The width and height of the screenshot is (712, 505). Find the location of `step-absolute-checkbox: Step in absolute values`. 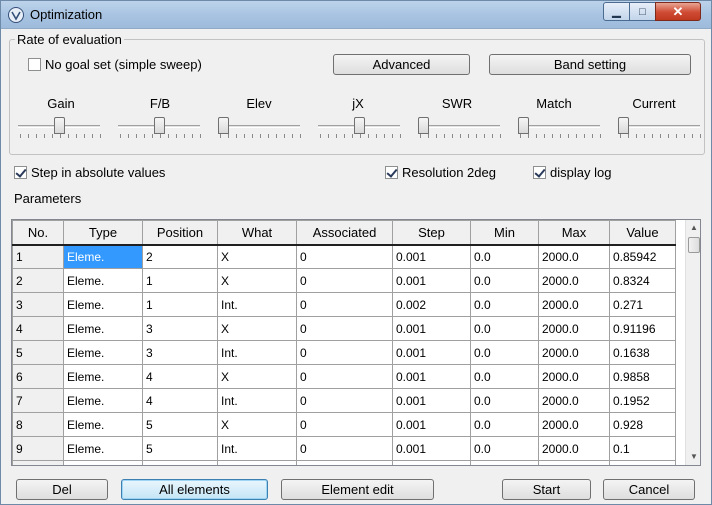

step-absolute-checkbox: Step in absolute values is located at coordinates (89, 172).